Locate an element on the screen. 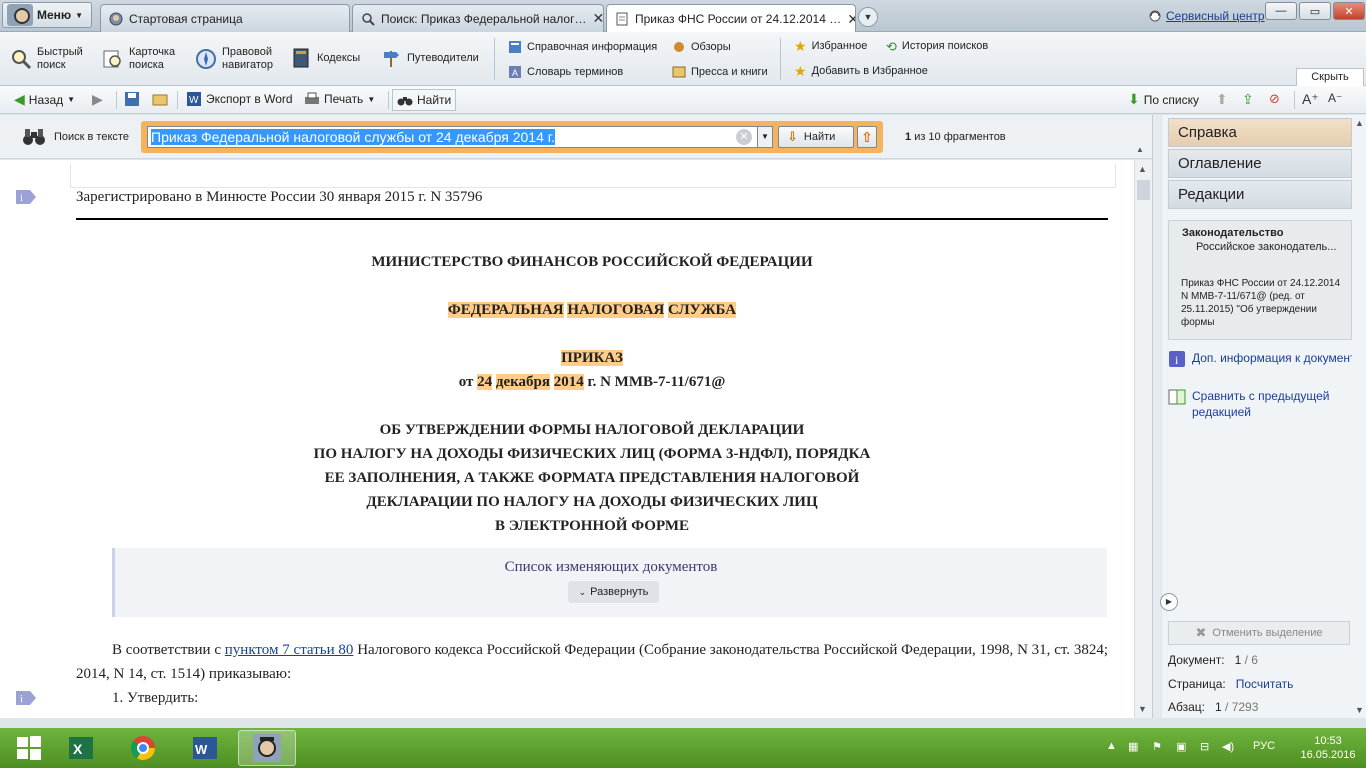  service-center-link: Сервисный центр is located at coordinates (1206, 16).